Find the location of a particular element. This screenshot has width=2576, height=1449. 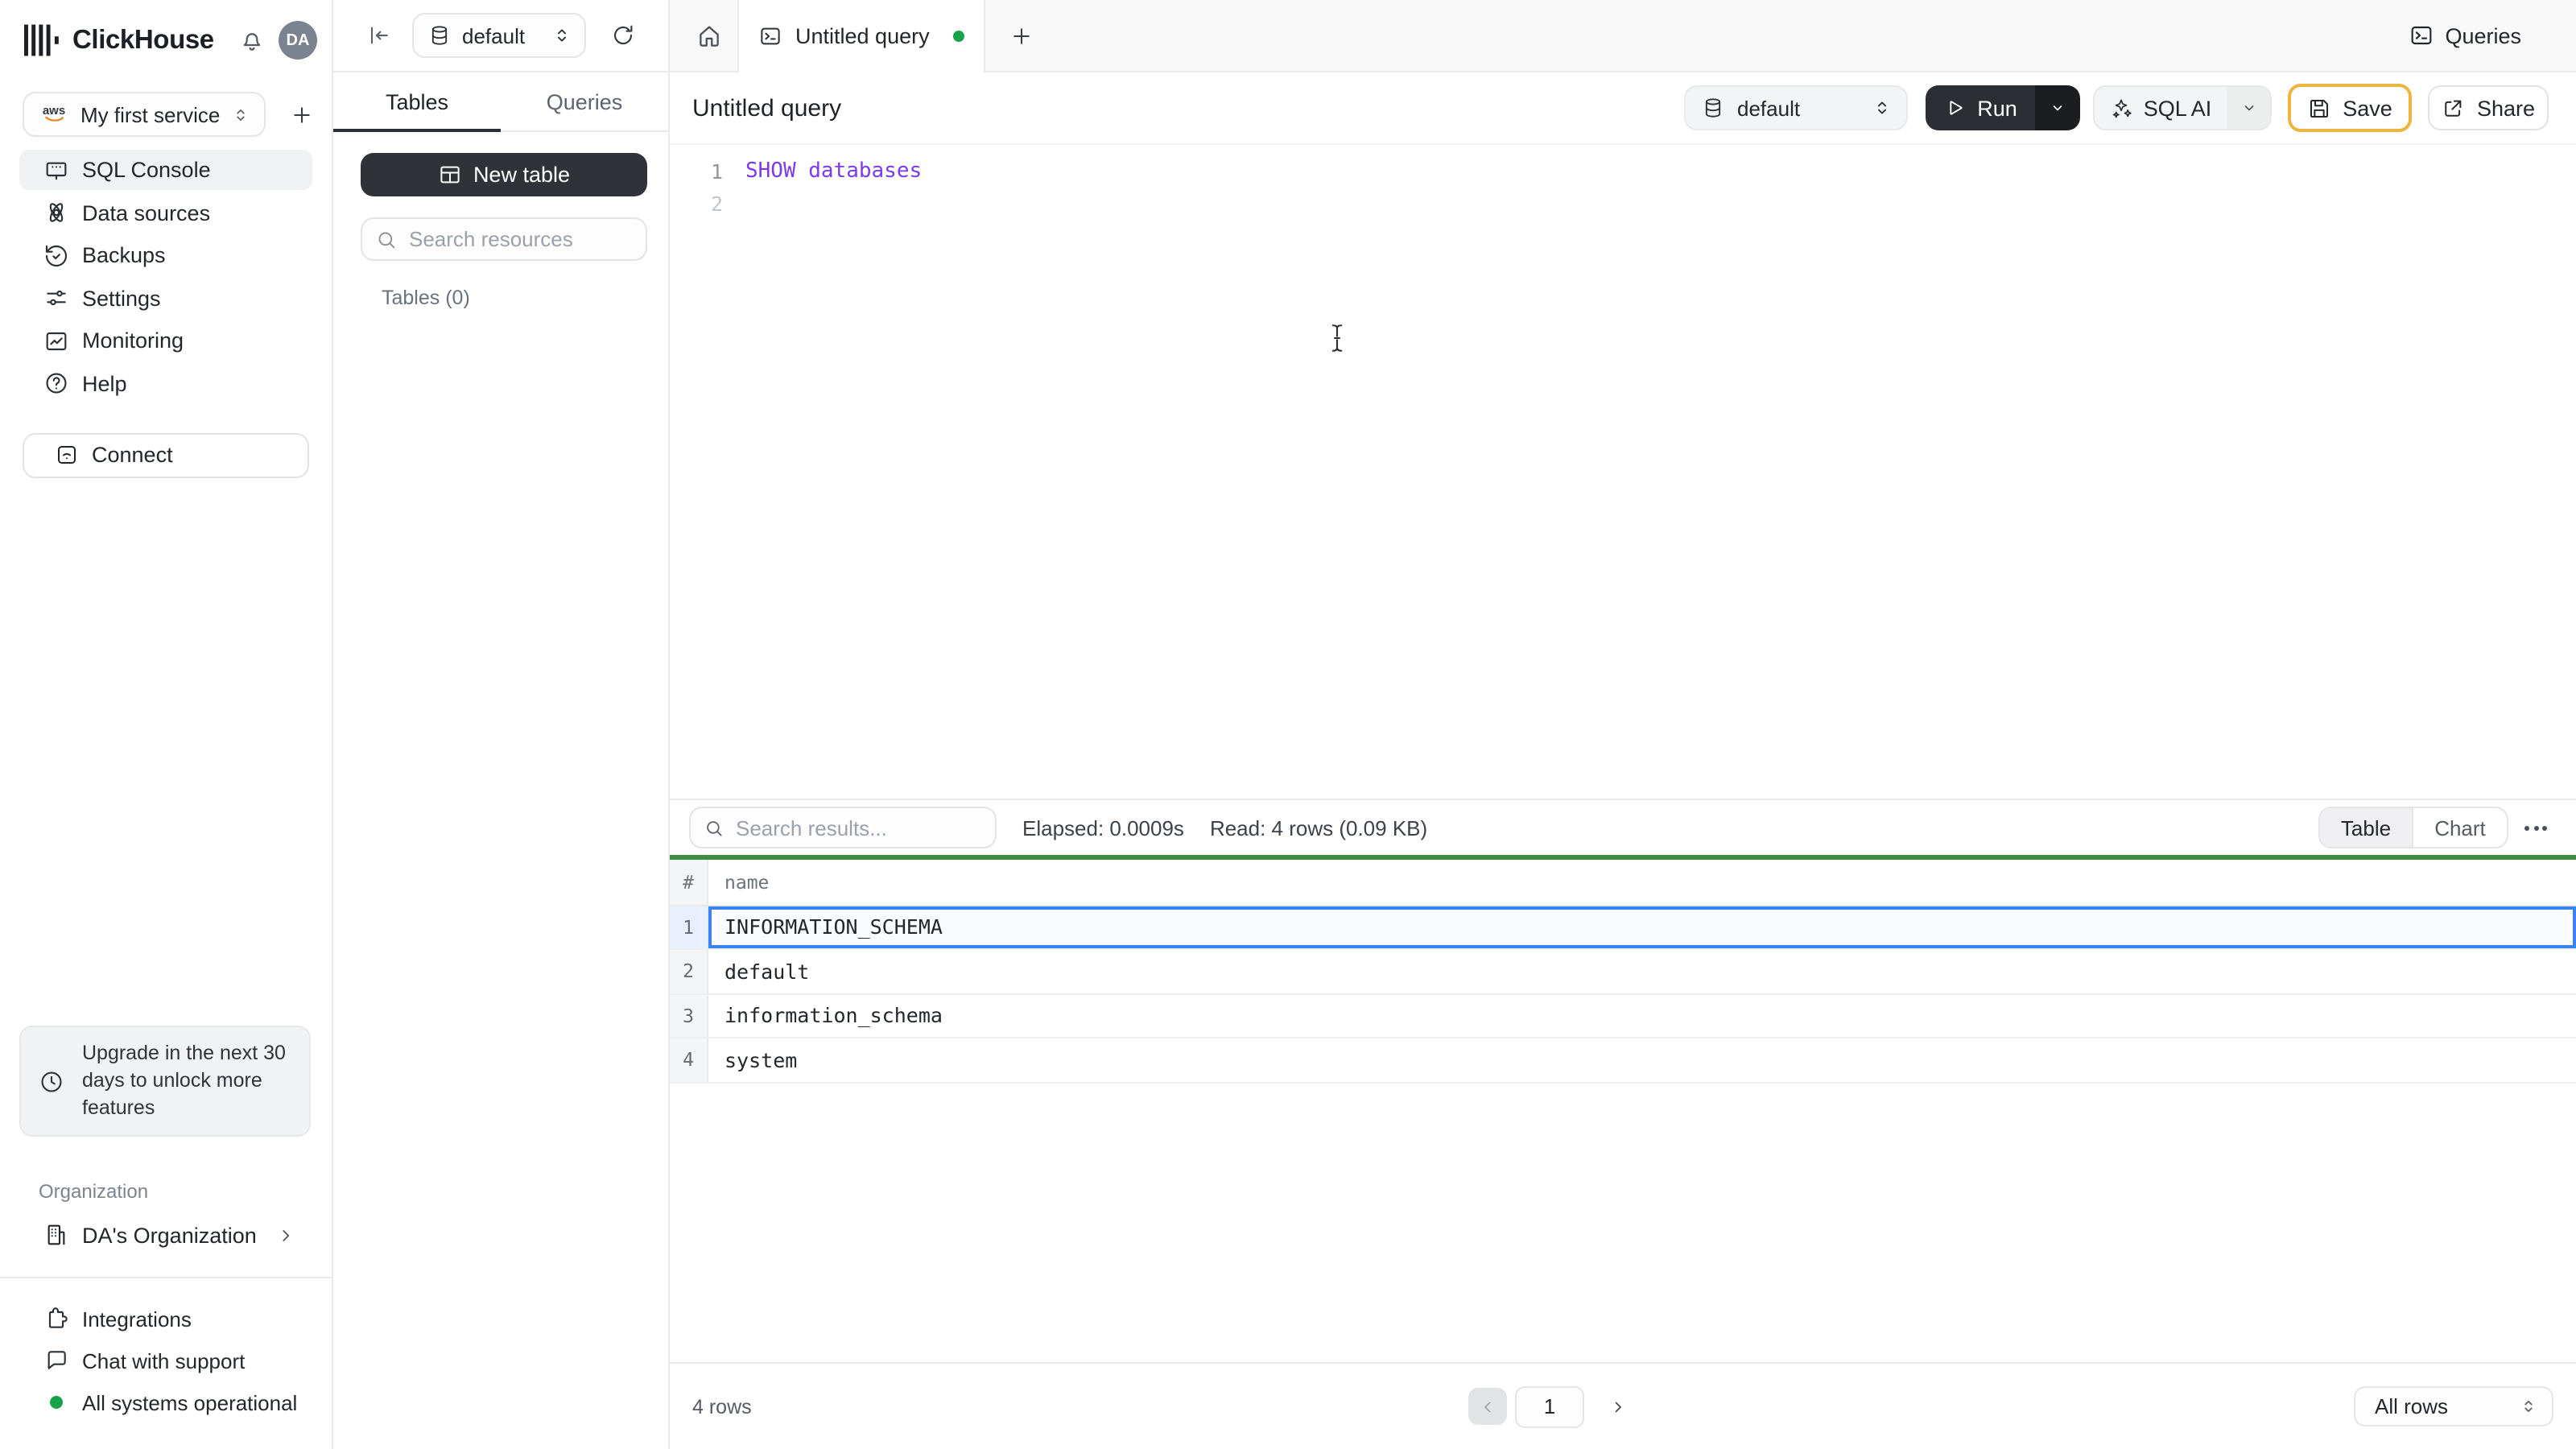

share-label: Share is located at coordinates (2506, 108).